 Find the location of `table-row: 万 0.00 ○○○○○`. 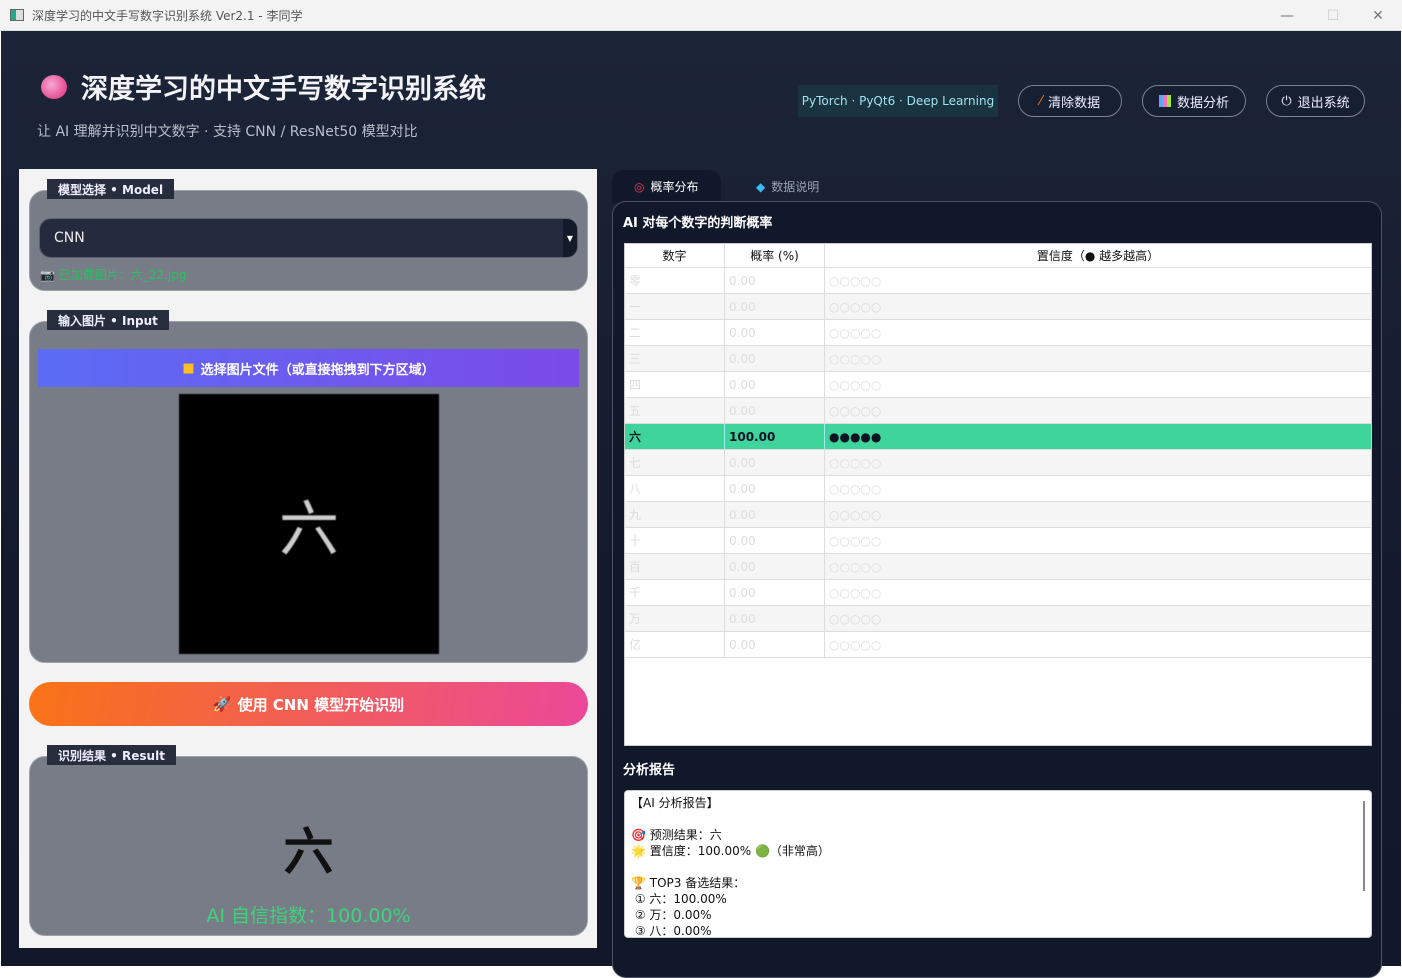

table-row: 万 0.00 ○○○○○ is located at coordinates (998, 619).